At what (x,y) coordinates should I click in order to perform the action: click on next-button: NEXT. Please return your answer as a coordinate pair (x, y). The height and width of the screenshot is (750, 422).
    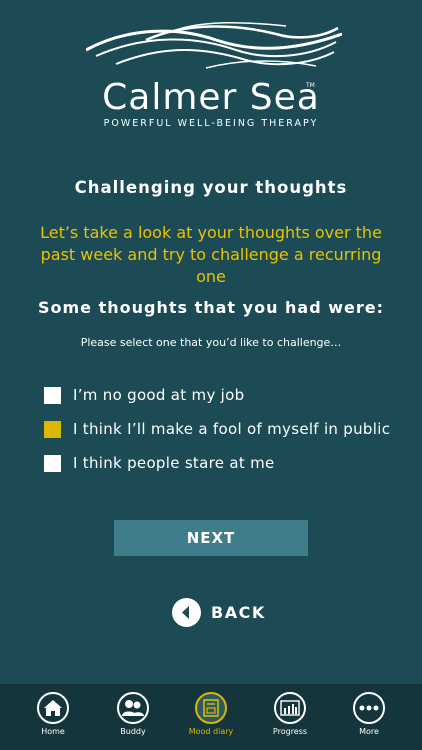
    Looking at the image, I should click on (211, 538).